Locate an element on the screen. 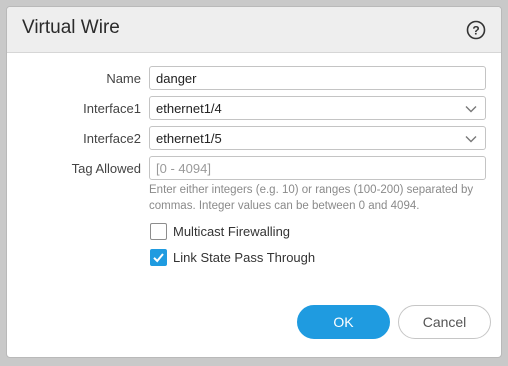  multicast-firewalling-label: Multicast Firewalling is located at coordinates (232, 231).